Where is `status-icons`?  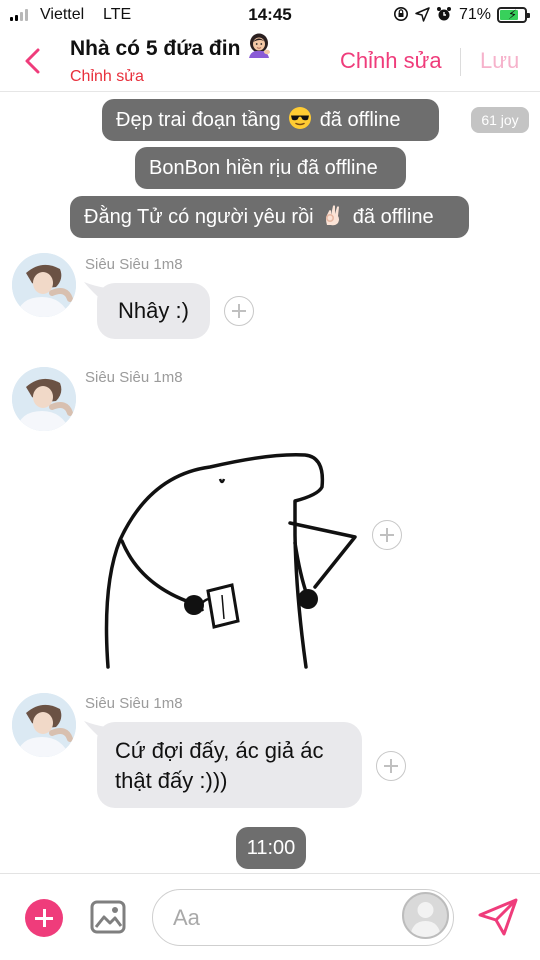
status-icons is located at coordinates (422, 15).